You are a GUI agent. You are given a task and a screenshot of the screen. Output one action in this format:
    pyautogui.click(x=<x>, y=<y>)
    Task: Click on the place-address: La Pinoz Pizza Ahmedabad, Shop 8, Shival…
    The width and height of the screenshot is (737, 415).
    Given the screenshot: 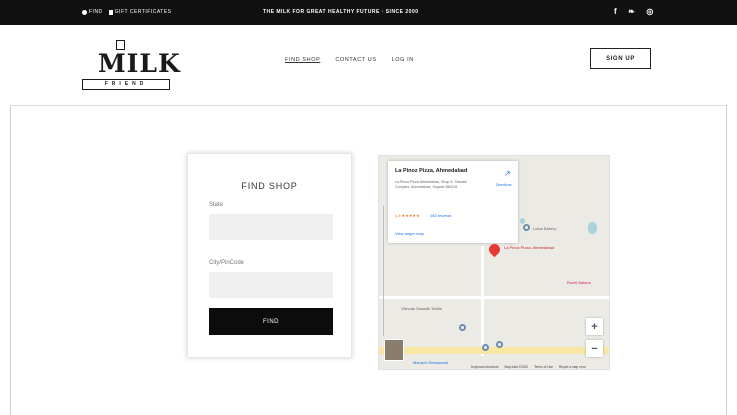 What is the action you would take?
    pyautogui.click(x=431, y=184)
    